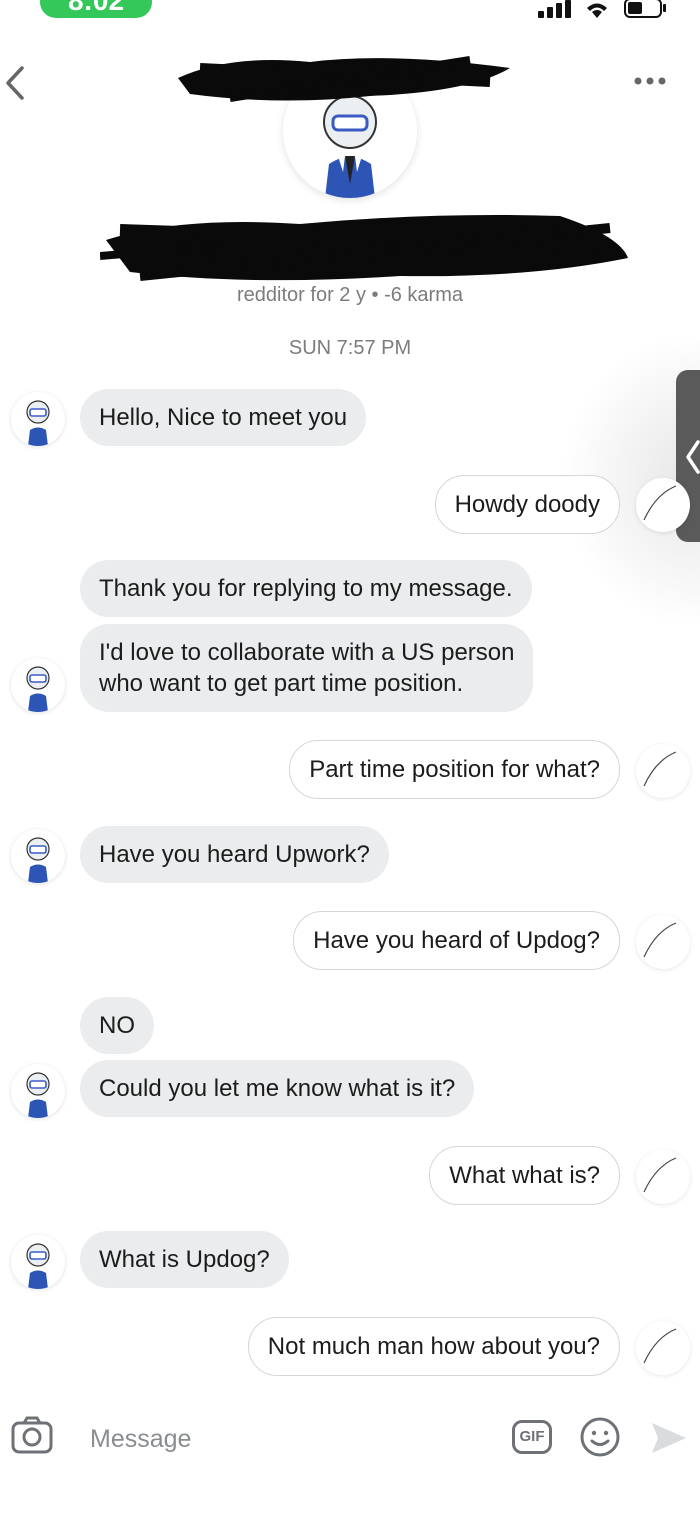  What do you see at coordinates (600, 1437) in the screenshot?
I see `smiley-icon` at bounding box center [600, 1437].